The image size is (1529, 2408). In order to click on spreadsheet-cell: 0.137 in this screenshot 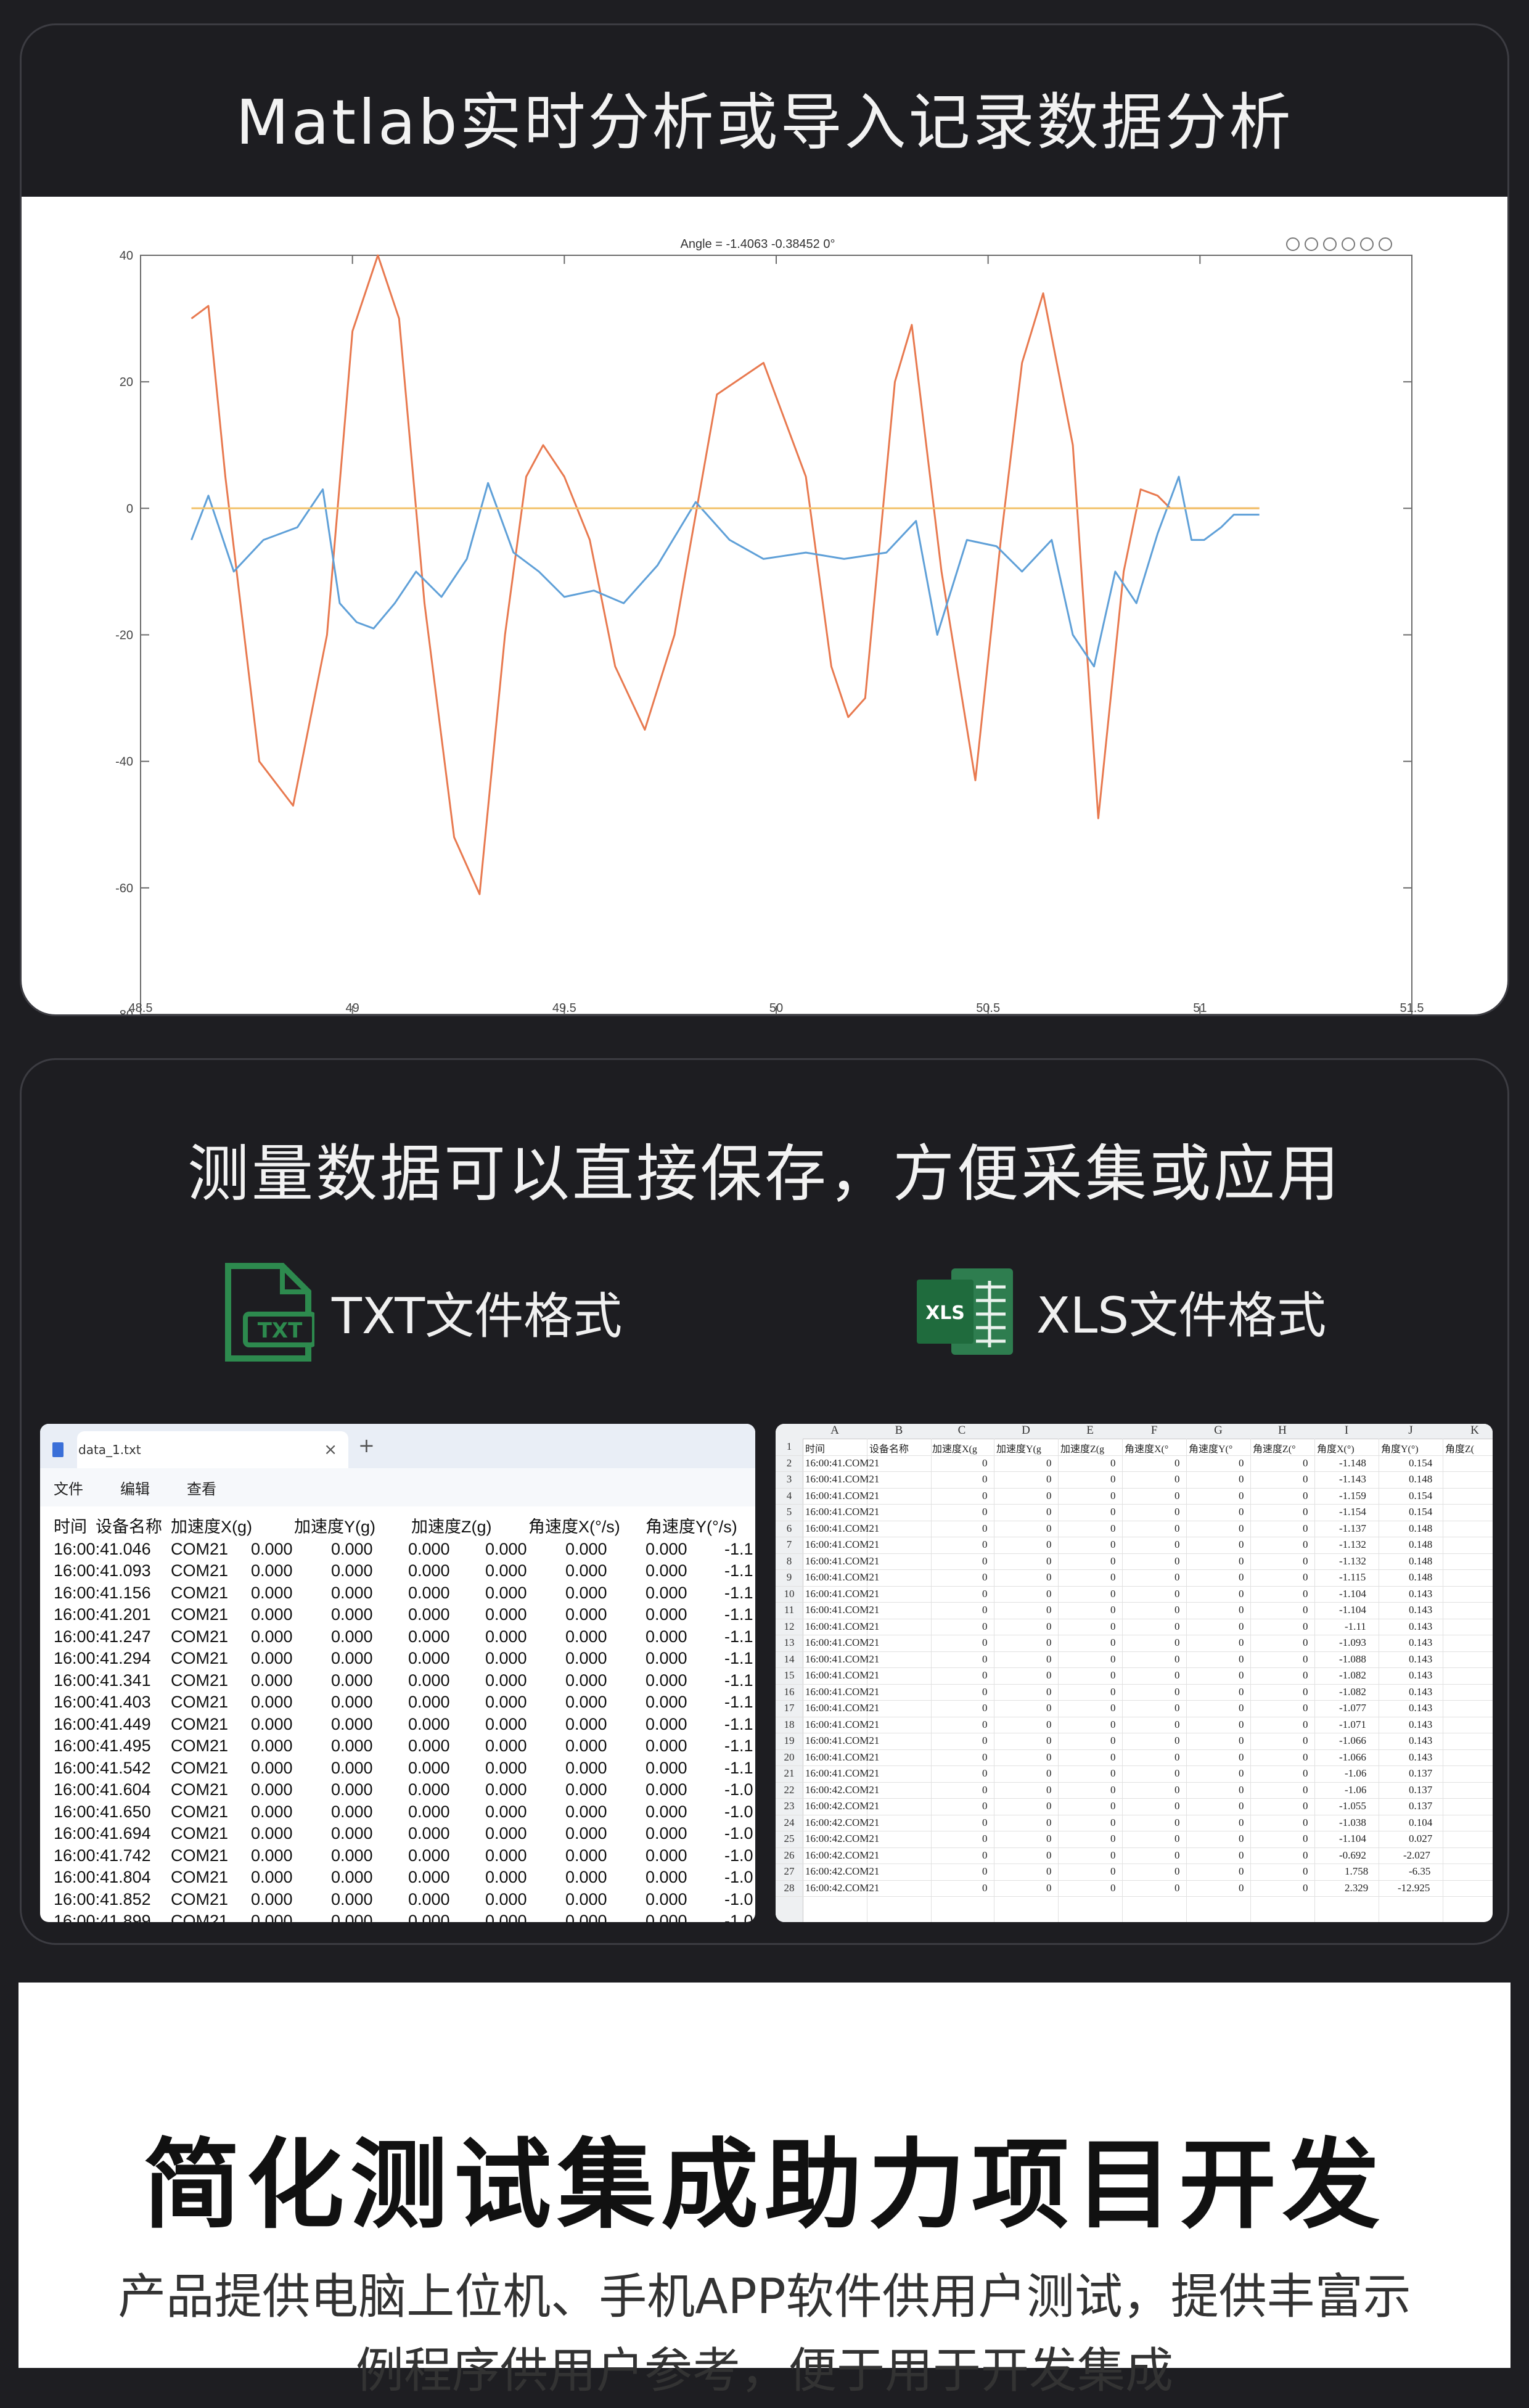, I will do `click(1421, 1773)`.